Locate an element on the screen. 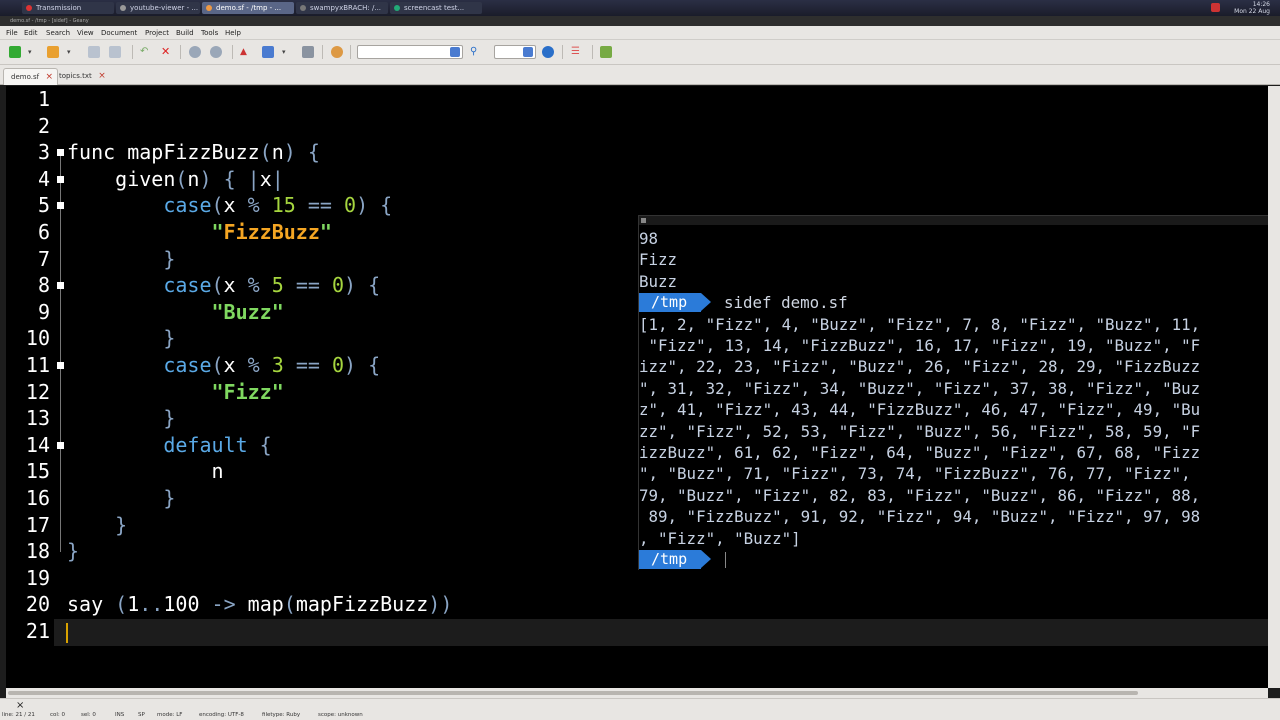 The height and width of the screenshot is (720, 1280). horizontal-scrollbar is located at coordinates (637, 693).